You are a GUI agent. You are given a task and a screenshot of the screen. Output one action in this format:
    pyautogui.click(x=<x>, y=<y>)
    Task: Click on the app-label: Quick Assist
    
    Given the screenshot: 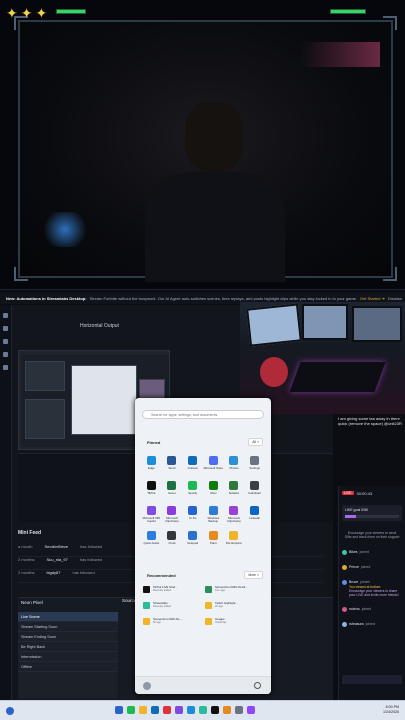 What is the action you would take?
    pyautogui.click(x=151, y=543)
    